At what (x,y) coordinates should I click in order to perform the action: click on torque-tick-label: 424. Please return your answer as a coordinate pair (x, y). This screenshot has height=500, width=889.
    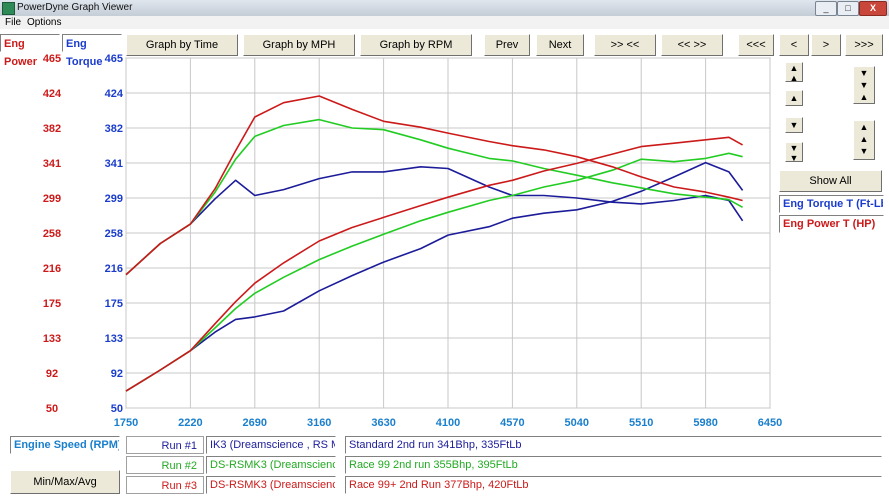
    Looking at the image, I should click on (114, 94).